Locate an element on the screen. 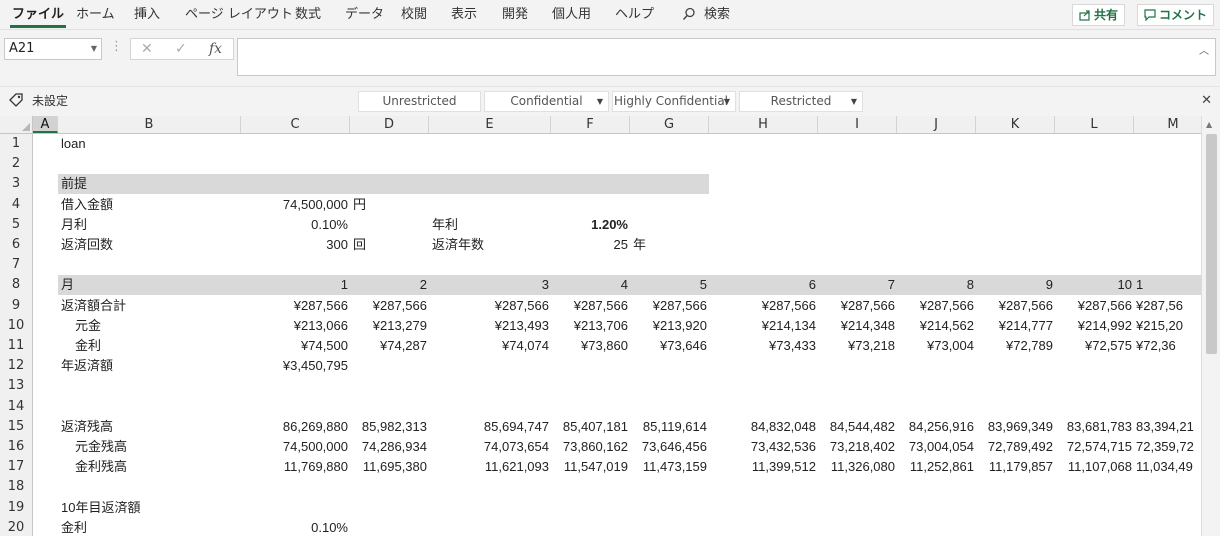 This screenshot has width=1220, height=536. cell-g10: ¥213,920 is located at coordinates (668, 326).